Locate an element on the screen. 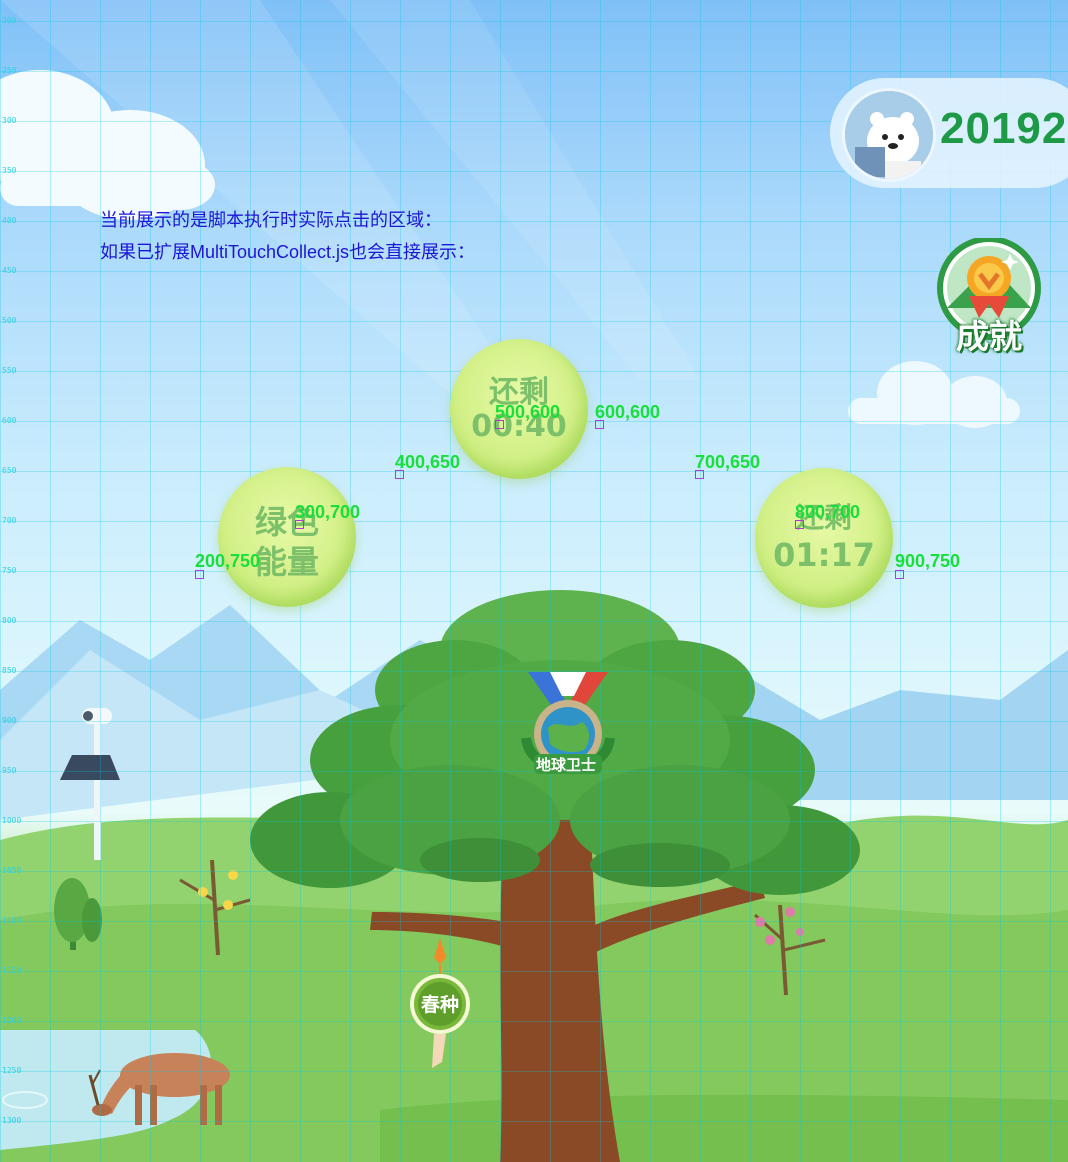 The height and width of the screenshot is (1162, 1068). grid-label: 950 is located at coordinates (9, 770).